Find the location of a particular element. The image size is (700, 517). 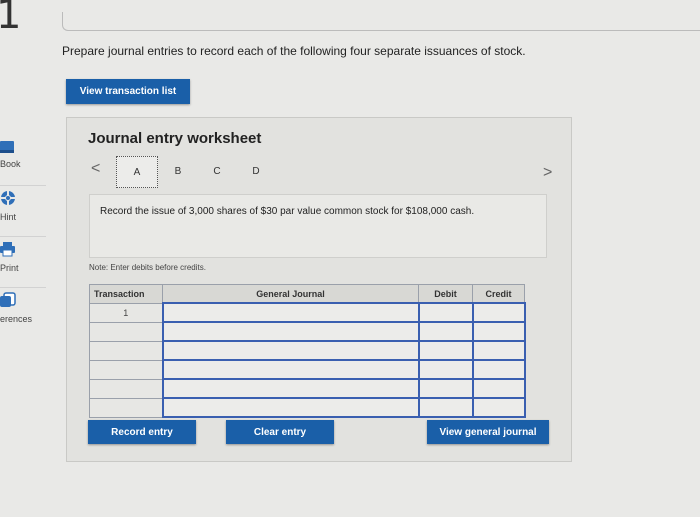

sidebar-item-label: Print is located at coordinates (9, 268).